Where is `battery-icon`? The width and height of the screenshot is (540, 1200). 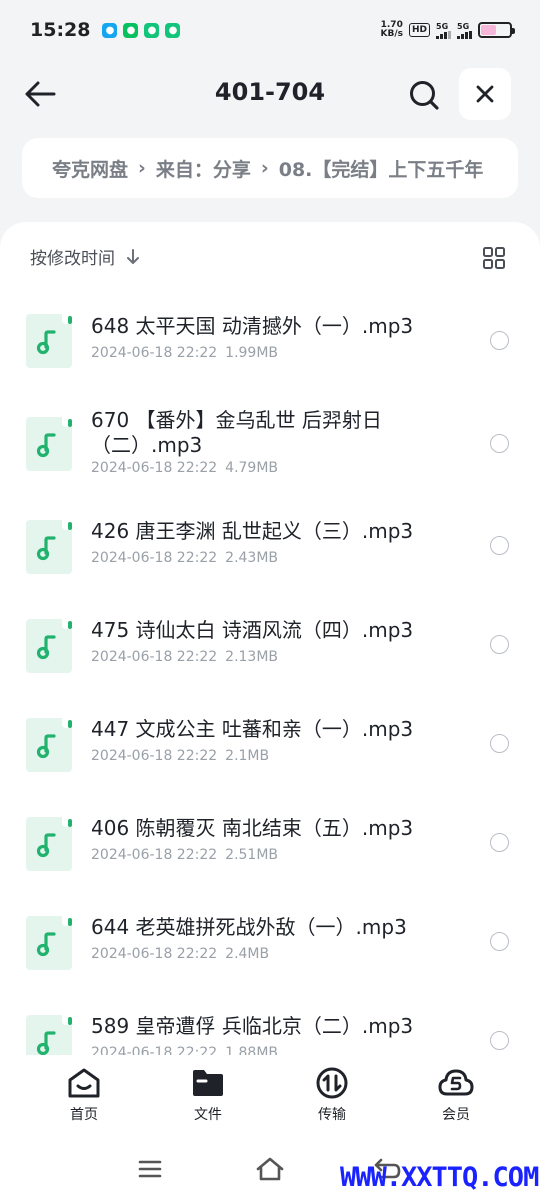
battery-icon is located at coordinates (496, 30).